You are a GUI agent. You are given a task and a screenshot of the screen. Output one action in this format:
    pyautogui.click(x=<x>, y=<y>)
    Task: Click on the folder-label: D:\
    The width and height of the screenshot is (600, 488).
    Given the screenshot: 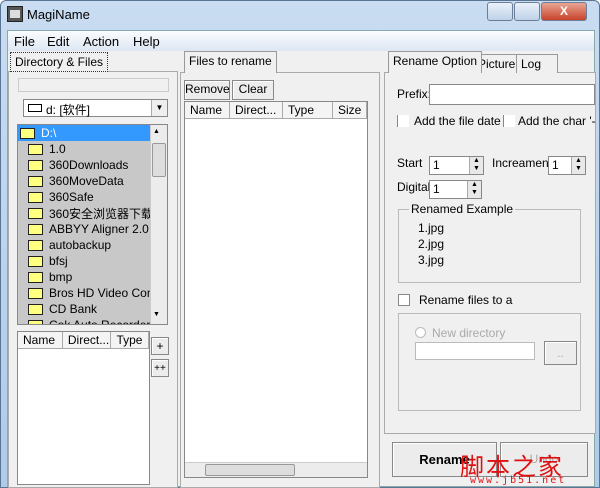 What is the action you would take?
    pyautogui.click(x=49, y=133)
    